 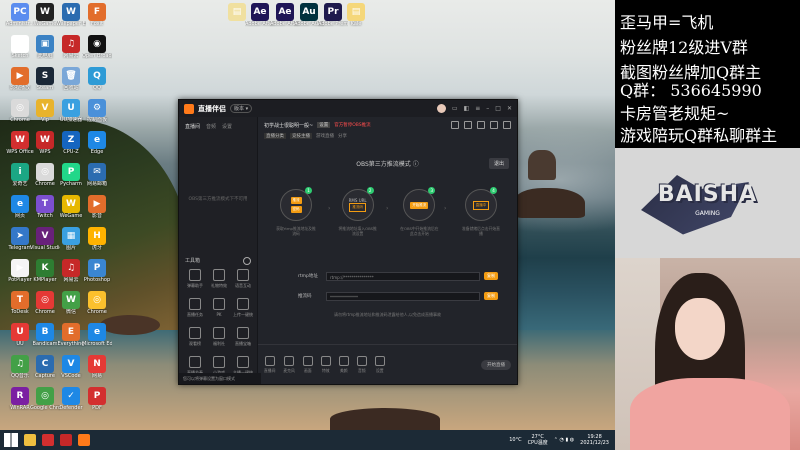 I want to click on share-link: 分享, so click(x=342, y=136).